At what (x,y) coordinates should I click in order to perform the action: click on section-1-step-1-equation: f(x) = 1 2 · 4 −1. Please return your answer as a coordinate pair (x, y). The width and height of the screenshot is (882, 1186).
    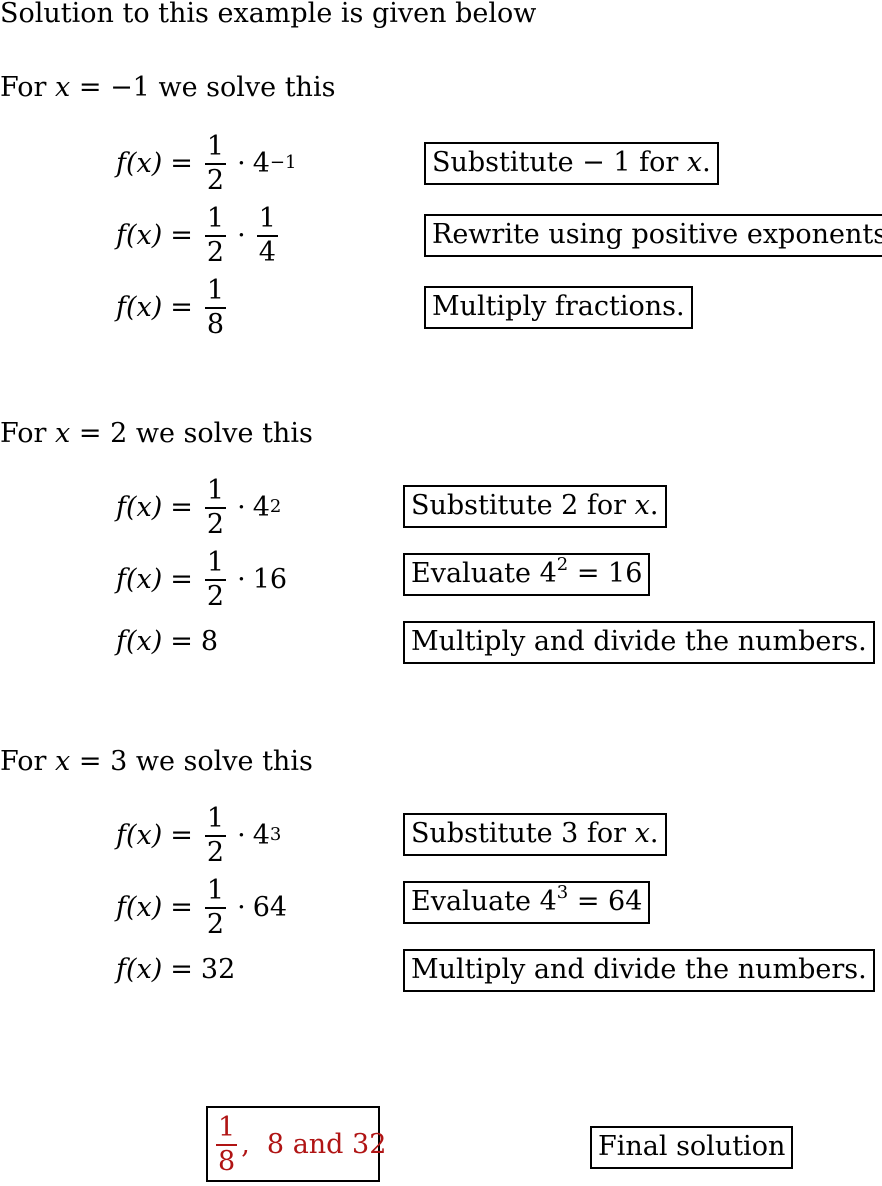
    Looking at the image, I should click on (206, 163).